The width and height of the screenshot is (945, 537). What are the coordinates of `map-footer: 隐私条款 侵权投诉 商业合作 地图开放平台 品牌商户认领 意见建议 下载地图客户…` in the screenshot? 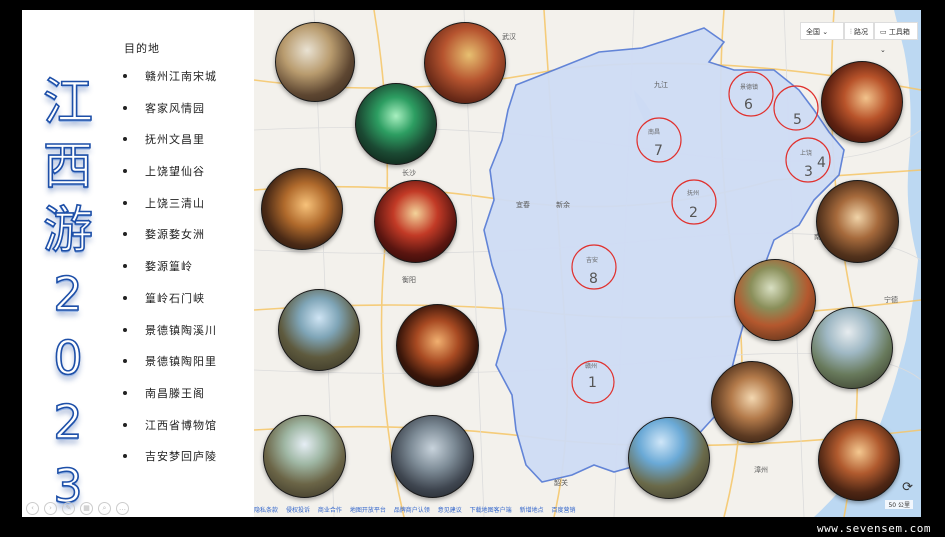 It's located at (587, 510).